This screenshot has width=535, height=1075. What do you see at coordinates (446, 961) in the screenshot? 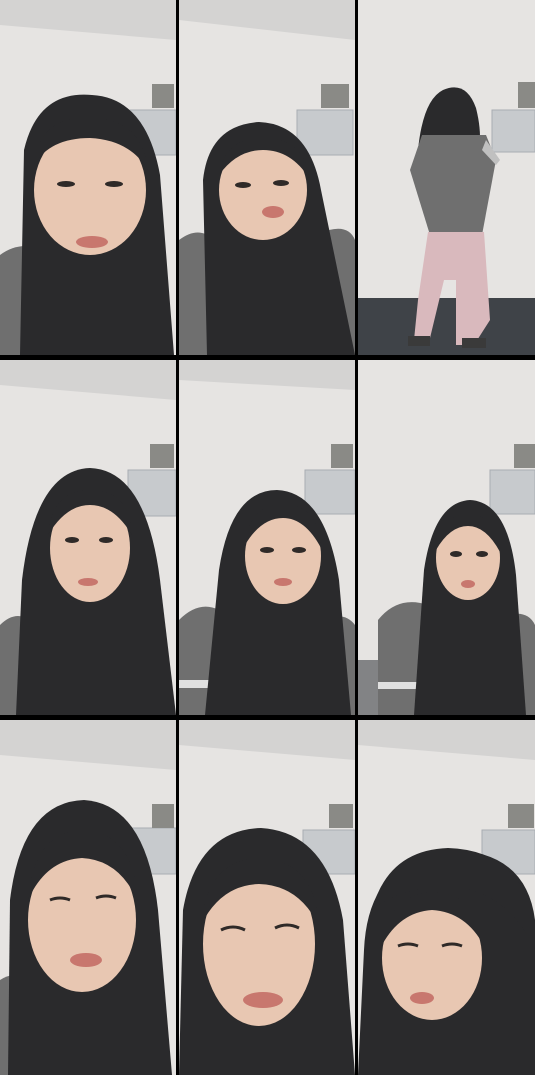
I see `person-icon` at bounding box center [446, 961].